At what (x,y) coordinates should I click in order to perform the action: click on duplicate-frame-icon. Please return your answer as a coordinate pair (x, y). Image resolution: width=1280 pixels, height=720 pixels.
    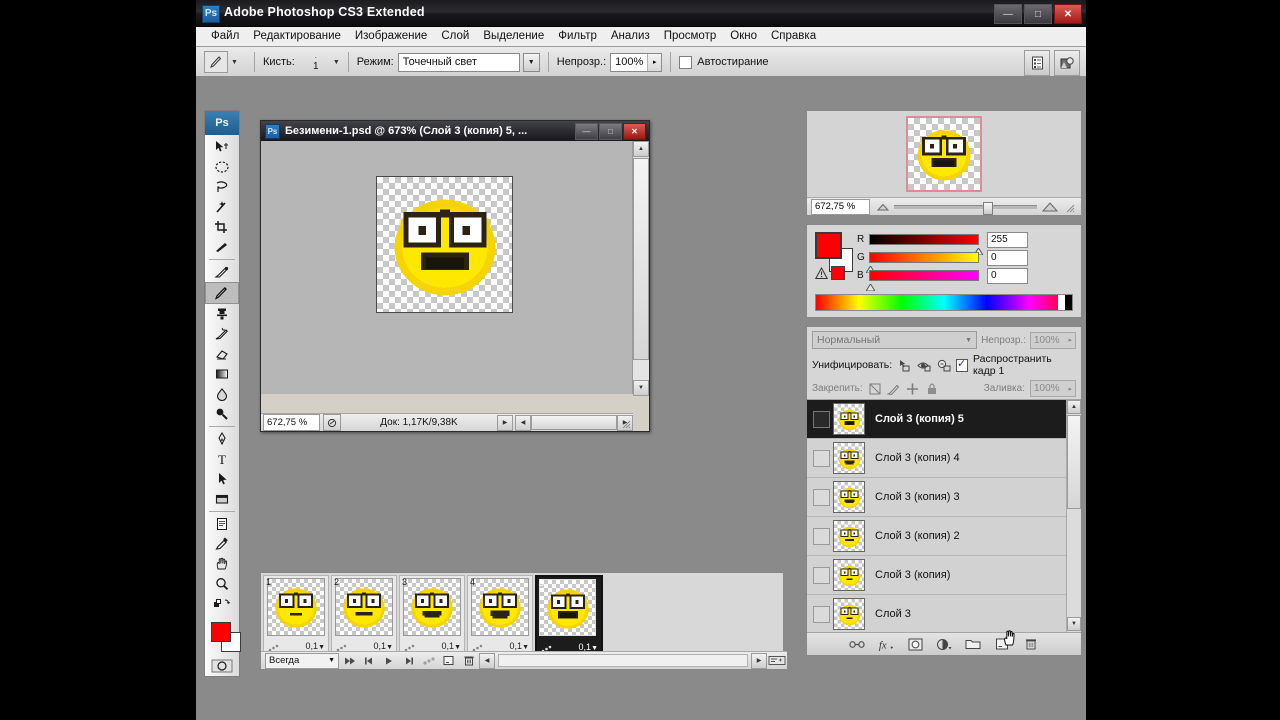
    Looking at the image, I should click on (449, 661).